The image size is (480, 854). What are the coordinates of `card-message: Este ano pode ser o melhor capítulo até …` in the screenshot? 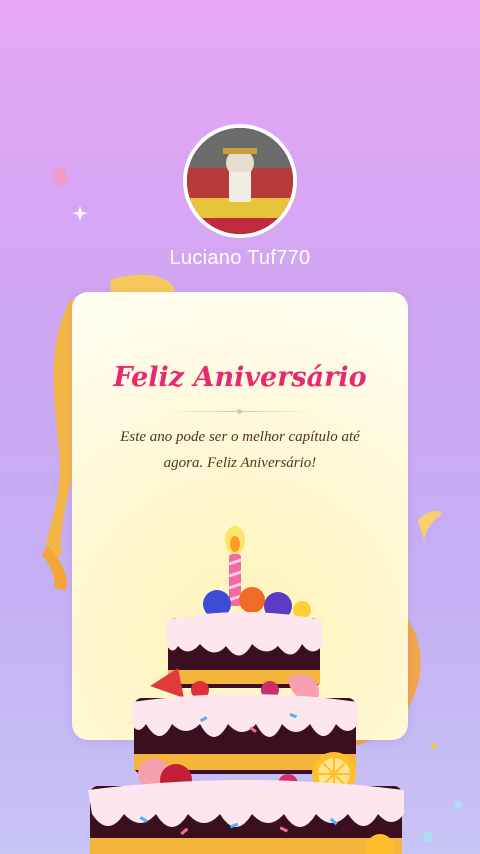 It's located at (240, 450).